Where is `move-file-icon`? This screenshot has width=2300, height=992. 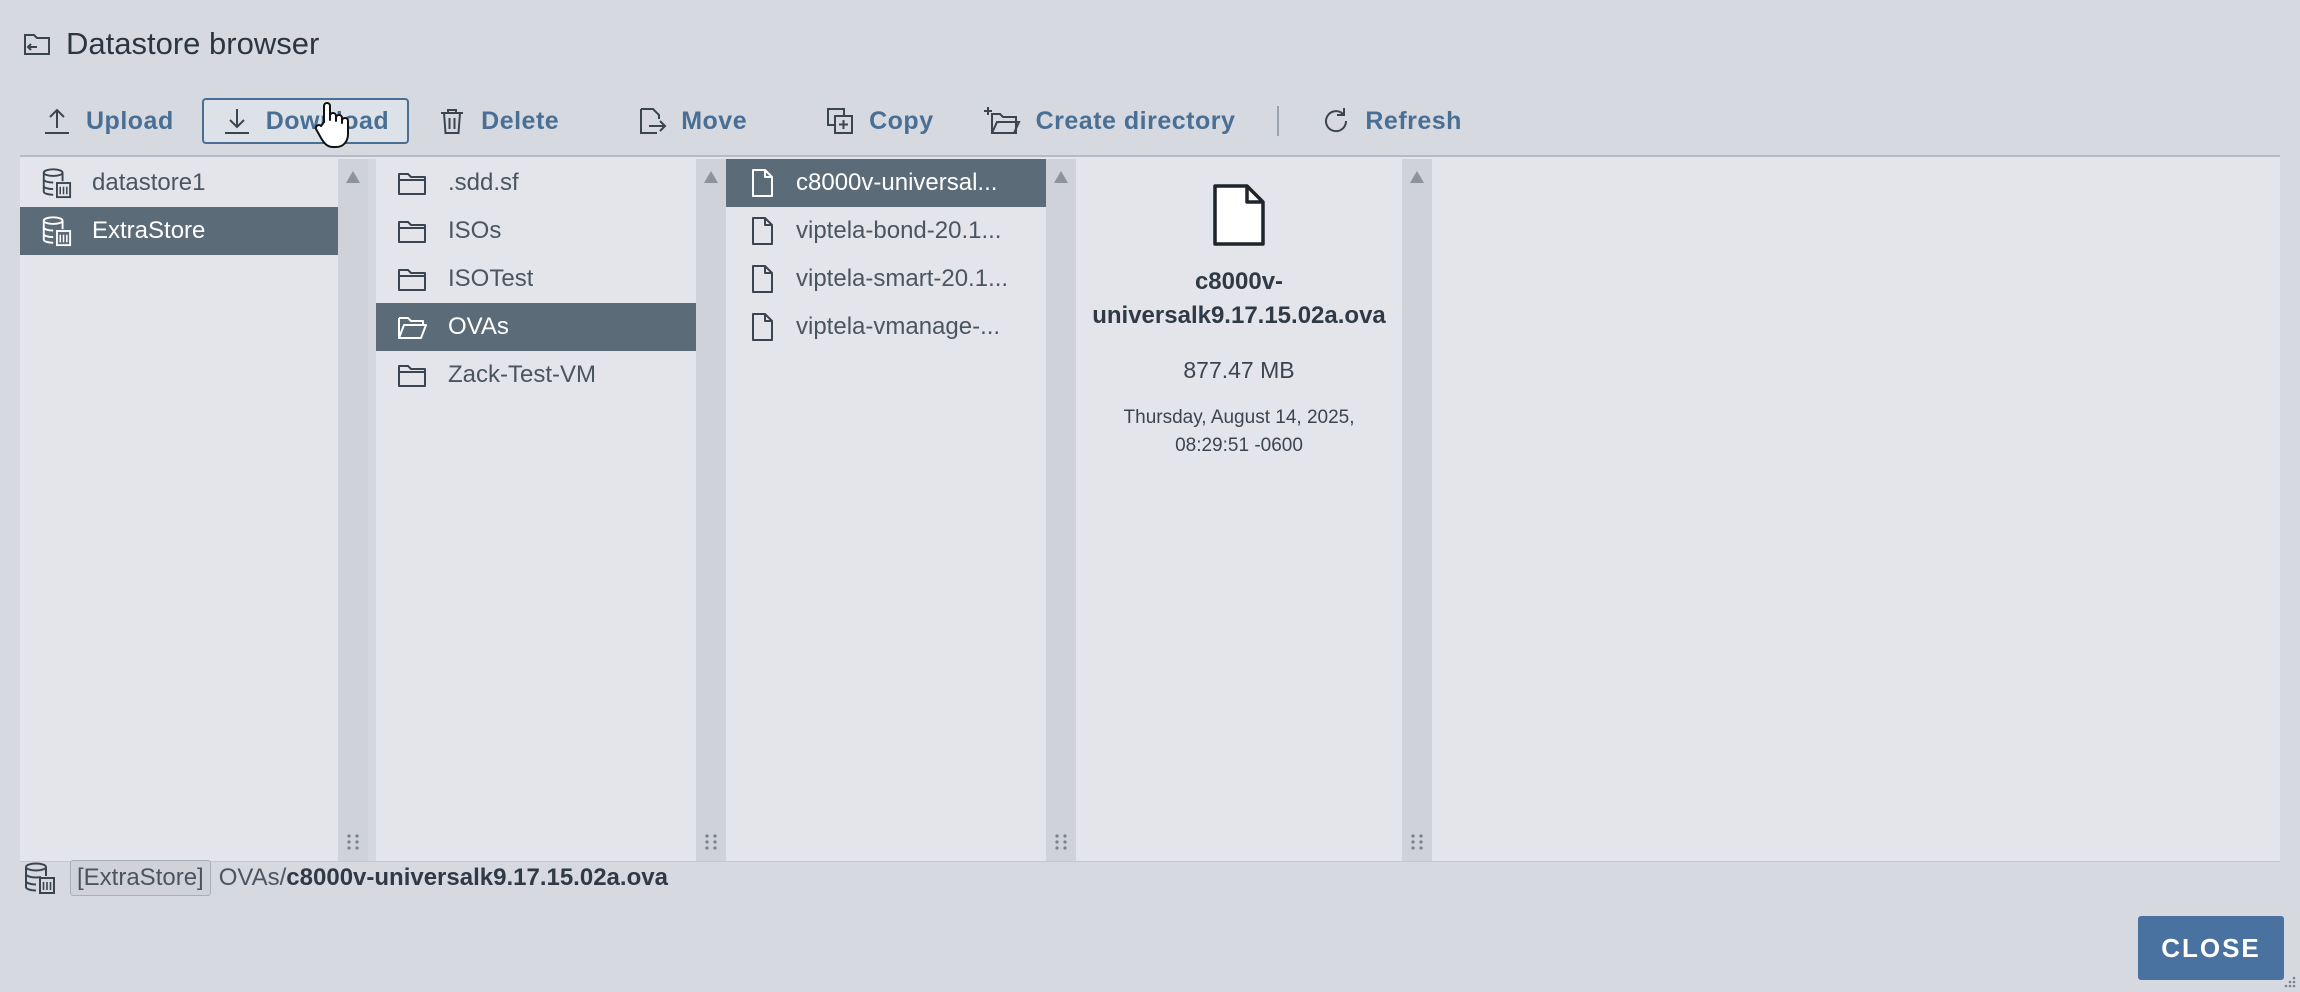 move-file-icon is located at coordinates (653, 121).